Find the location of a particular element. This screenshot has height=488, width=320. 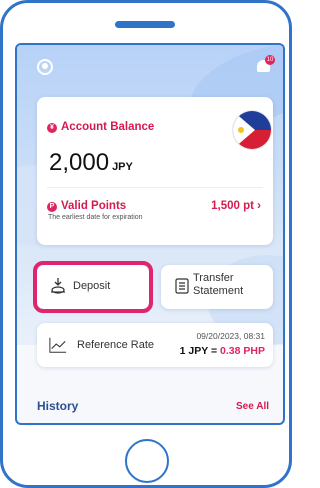

profile-icon is located at coordinates (45, 67).